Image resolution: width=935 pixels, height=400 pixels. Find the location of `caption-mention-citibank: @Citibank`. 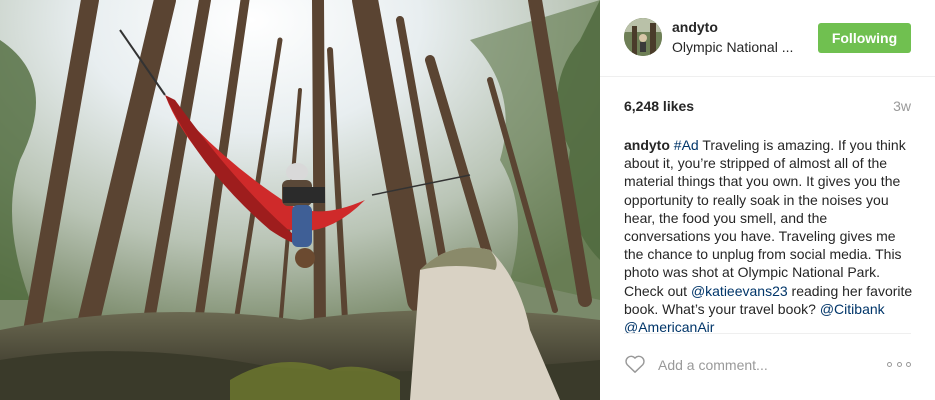

caption-mention-citibank: @Citibank is located at coordinates (852, 309).